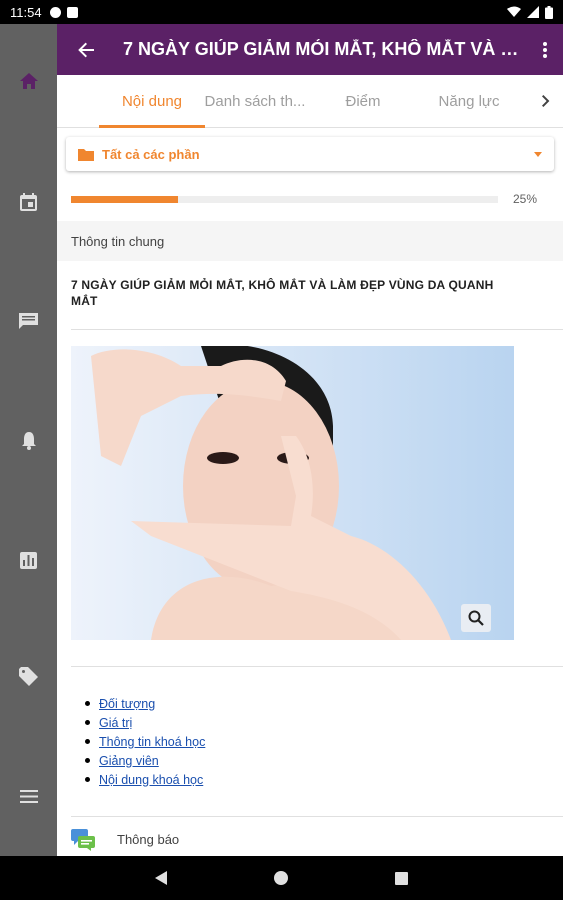 This screenshot has height=900, width=563. Describe the element at coordinates (310, 154) in the screenshot. I see `section-dropdown: Tất cả các phần` at that location.